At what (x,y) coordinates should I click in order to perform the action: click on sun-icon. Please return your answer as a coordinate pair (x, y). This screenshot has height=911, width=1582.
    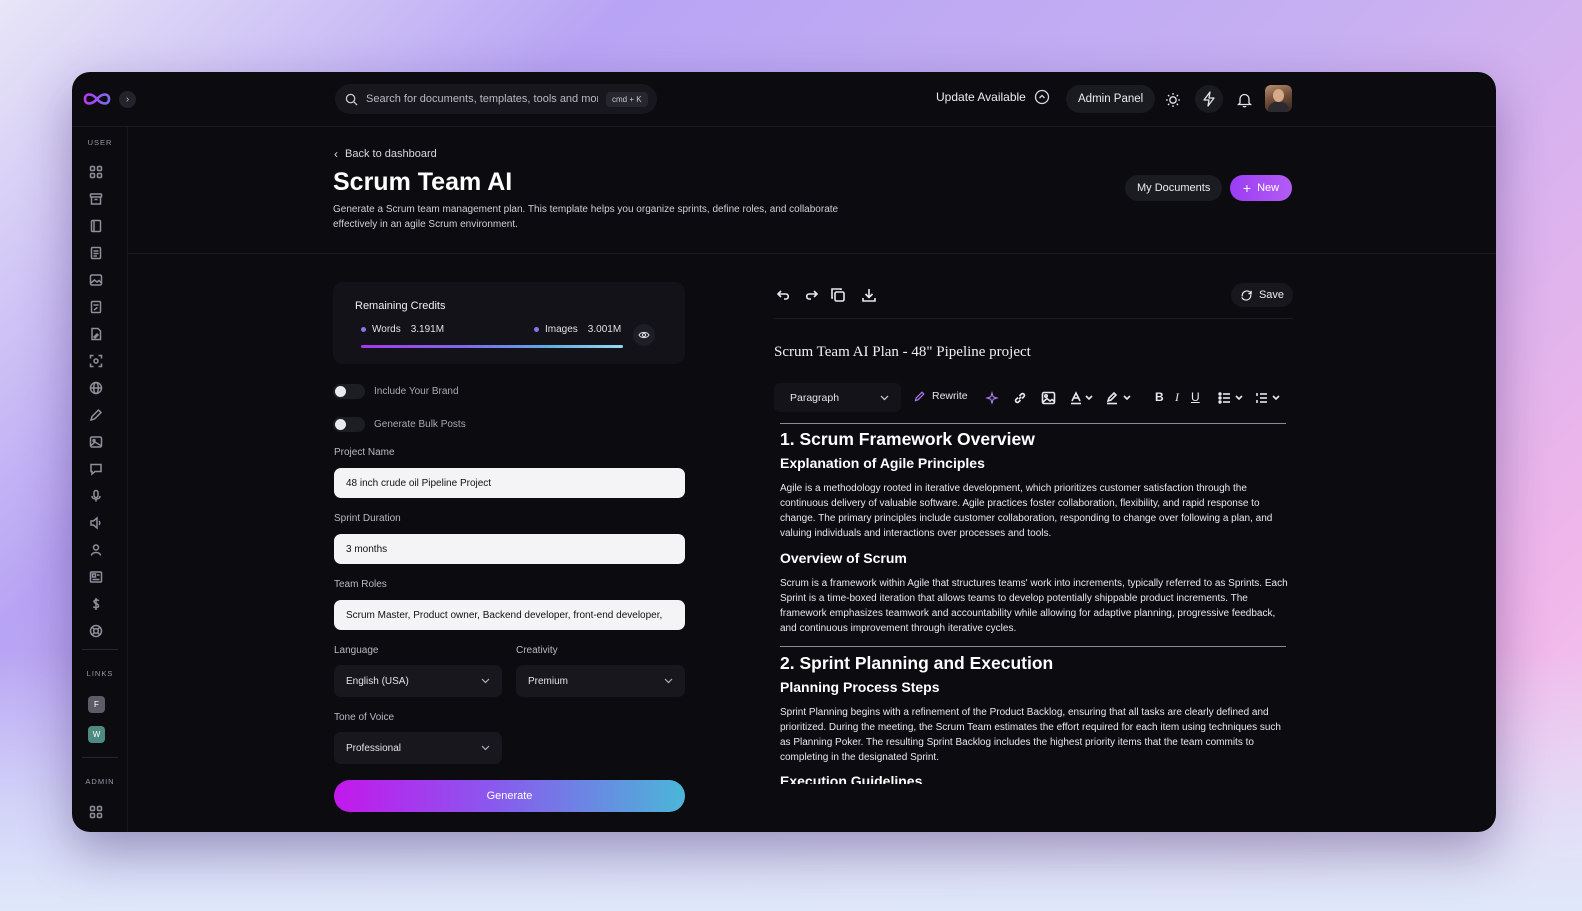
    Looking at the image, I should click on (1173, 100).